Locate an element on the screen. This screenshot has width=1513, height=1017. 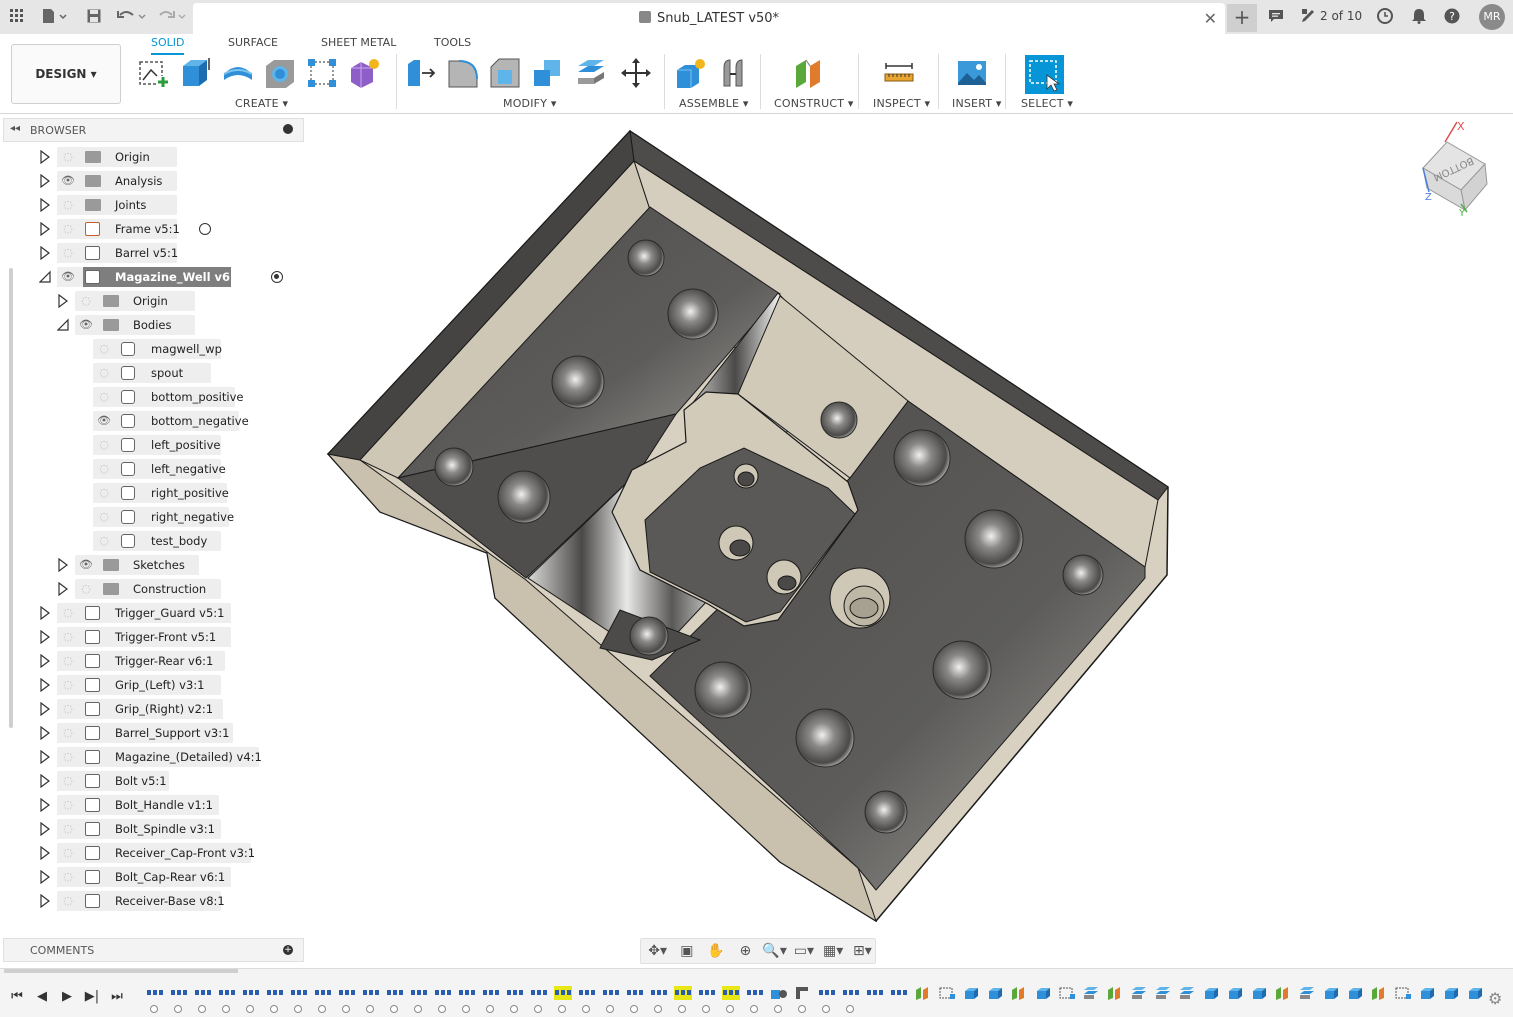
revolve-icon is located at coordinates (238, 73).